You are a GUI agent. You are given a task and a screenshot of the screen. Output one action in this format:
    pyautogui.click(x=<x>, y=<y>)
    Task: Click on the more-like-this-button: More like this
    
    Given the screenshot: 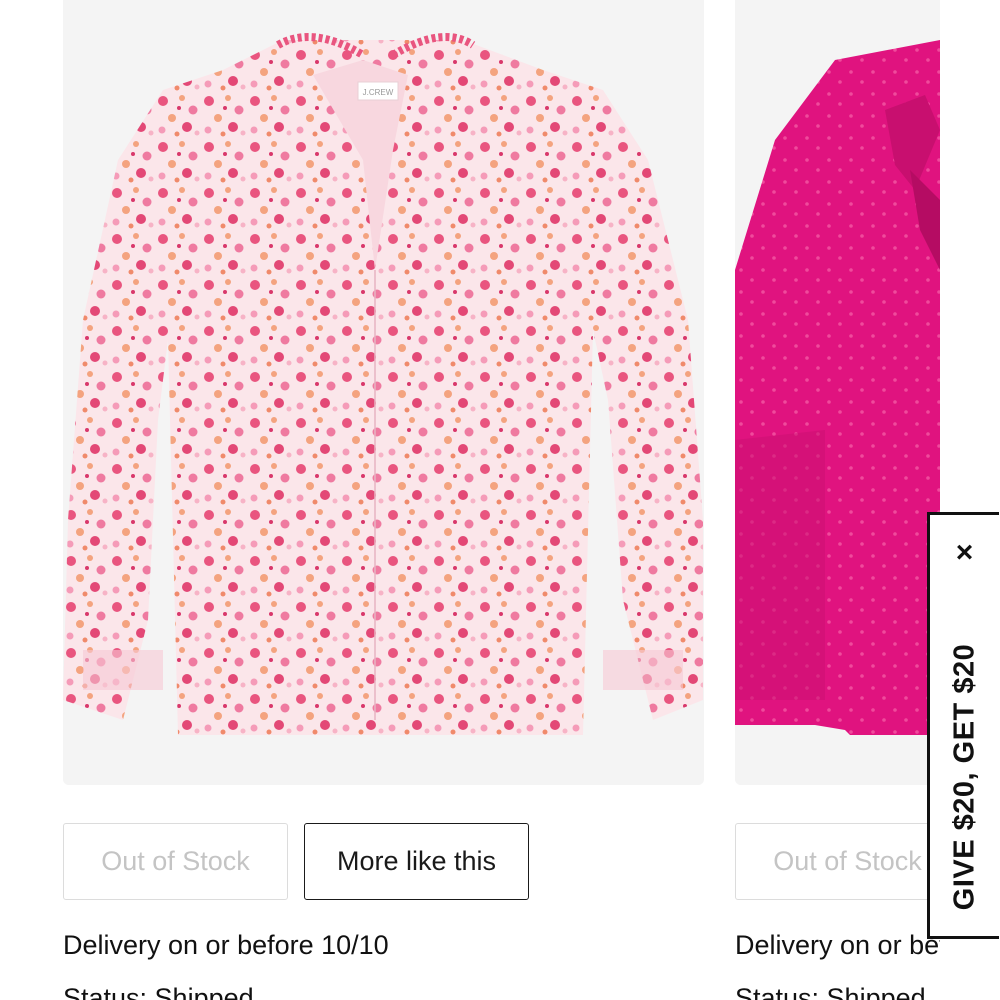 What is the action you would take?
    pyautogui.click(x=416, y=861)
    